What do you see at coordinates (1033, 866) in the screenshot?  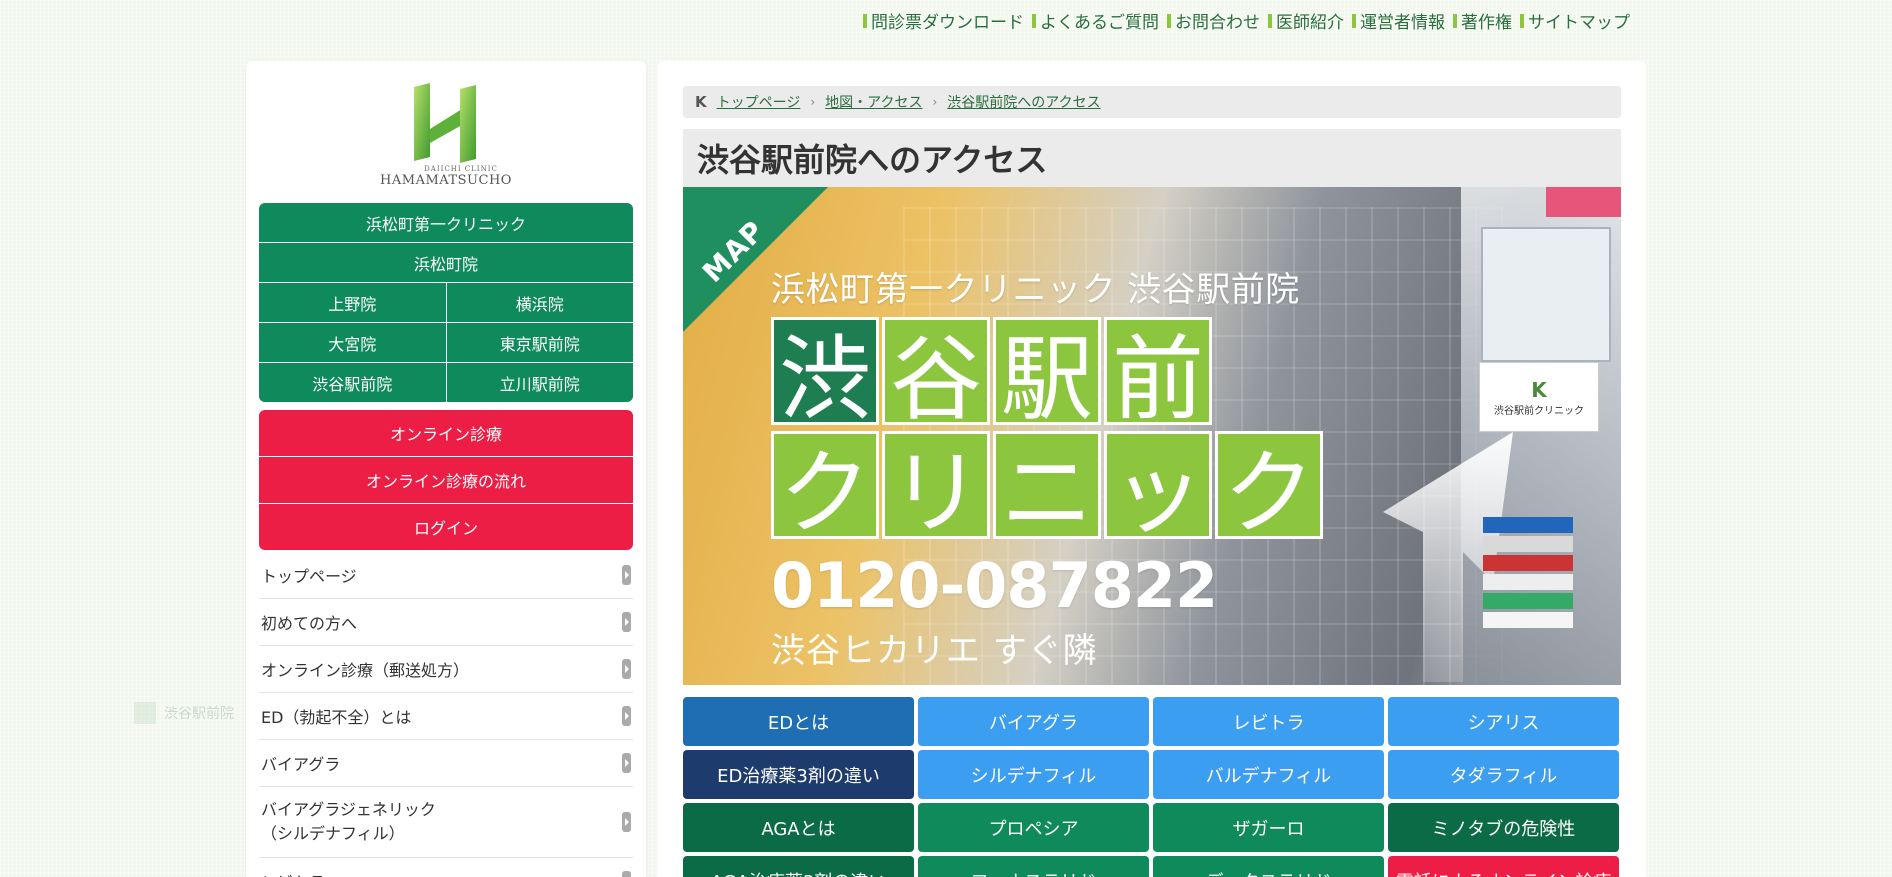 I see `nav-finasteride: フィナステリド` at bounding box center [1033, 866].